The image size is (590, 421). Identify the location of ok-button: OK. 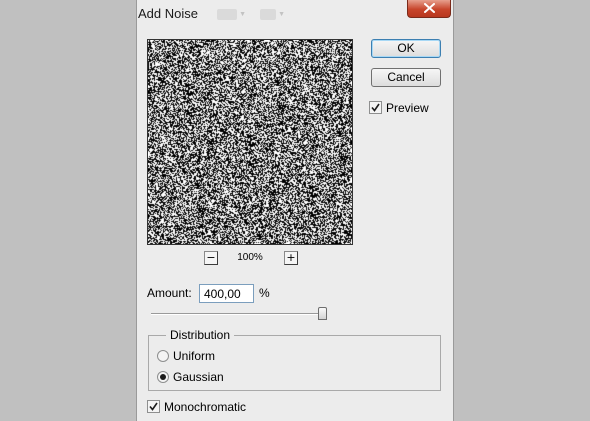
(406, 48).